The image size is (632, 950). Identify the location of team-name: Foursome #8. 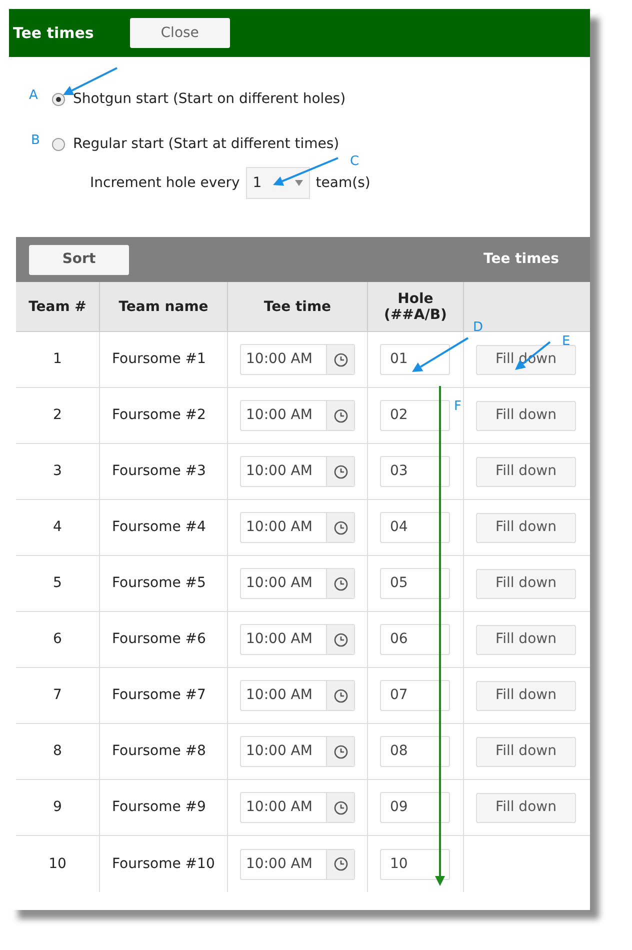
(159, 751).